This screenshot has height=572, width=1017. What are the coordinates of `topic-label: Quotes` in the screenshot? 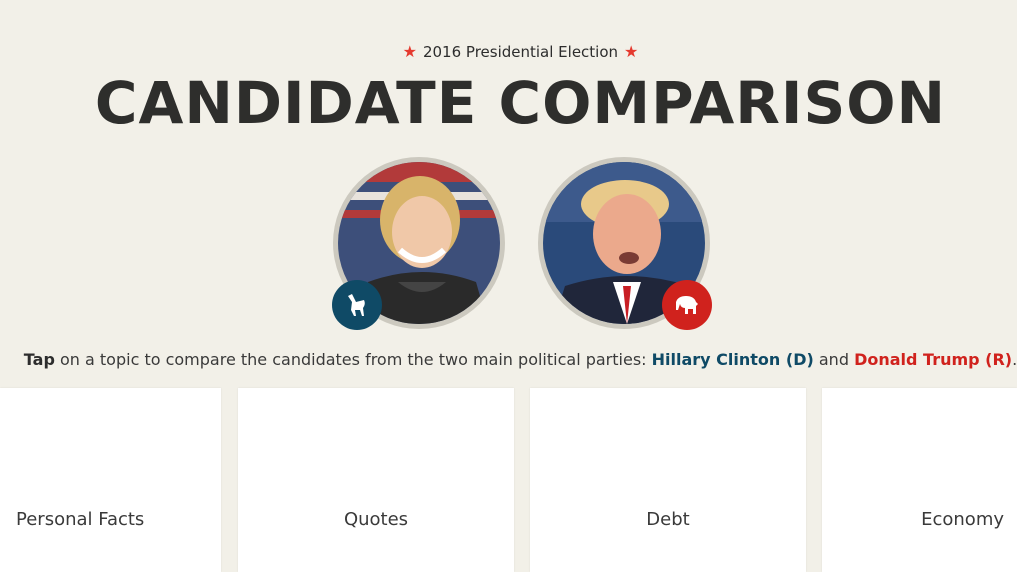 It's located at (376, 519).